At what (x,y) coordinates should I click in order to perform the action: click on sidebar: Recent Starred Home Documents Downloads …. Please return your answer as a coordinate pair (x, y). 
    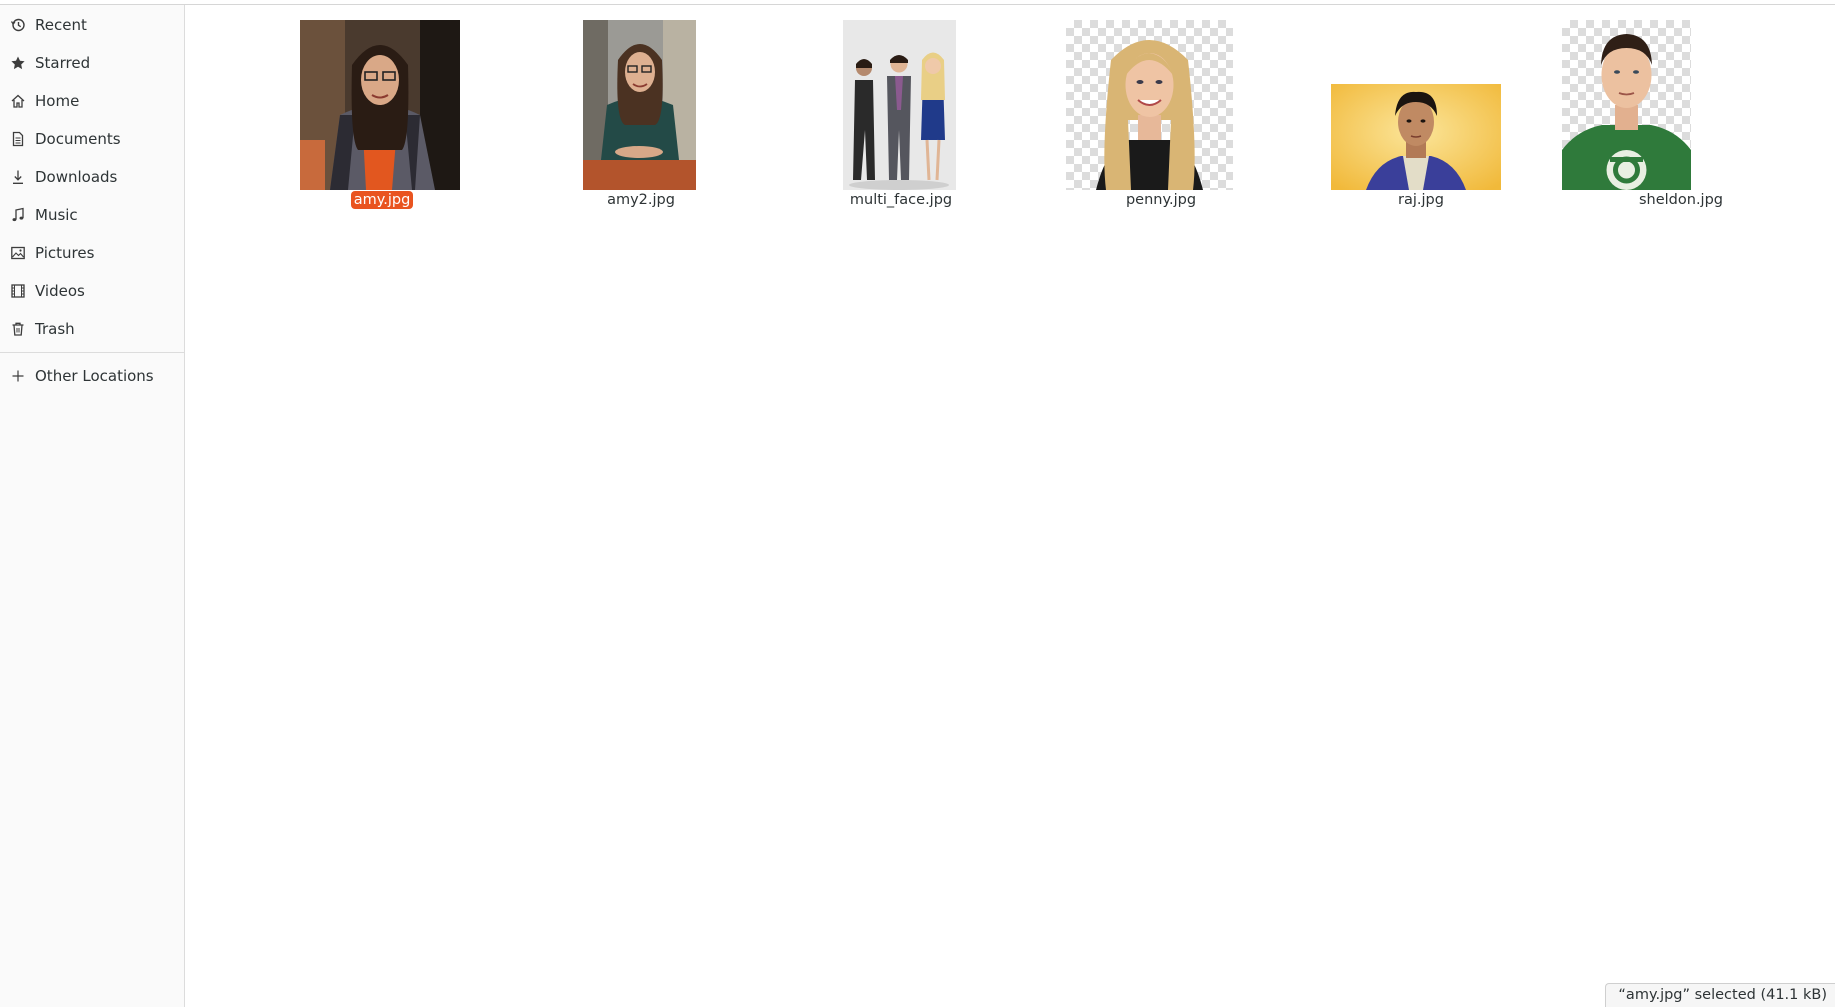
    Looking at the image, I should click on (92, 506).